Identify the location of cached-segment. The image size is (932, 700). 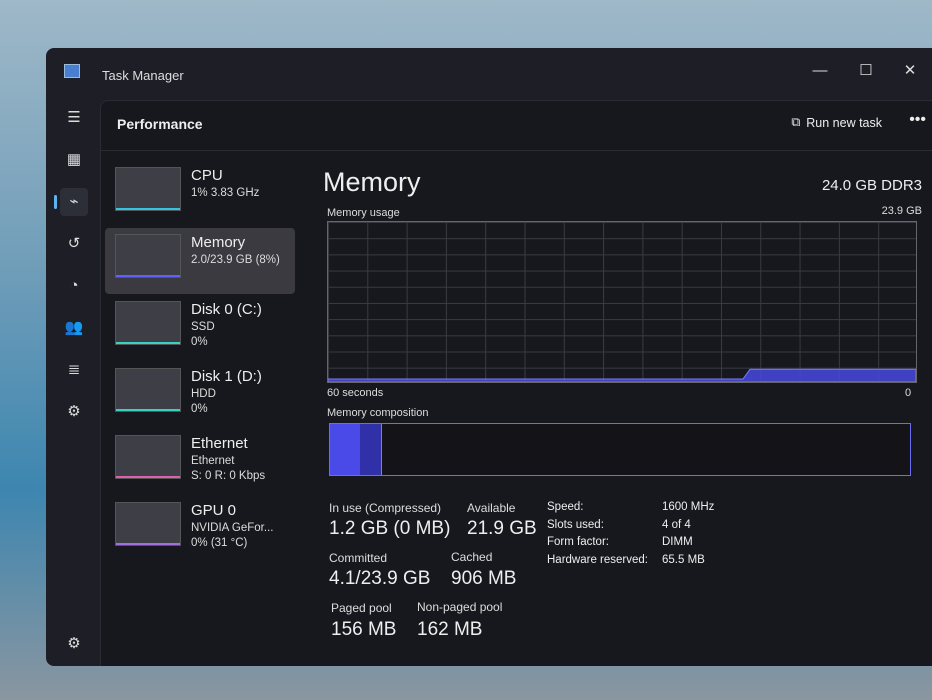
(371, 449).